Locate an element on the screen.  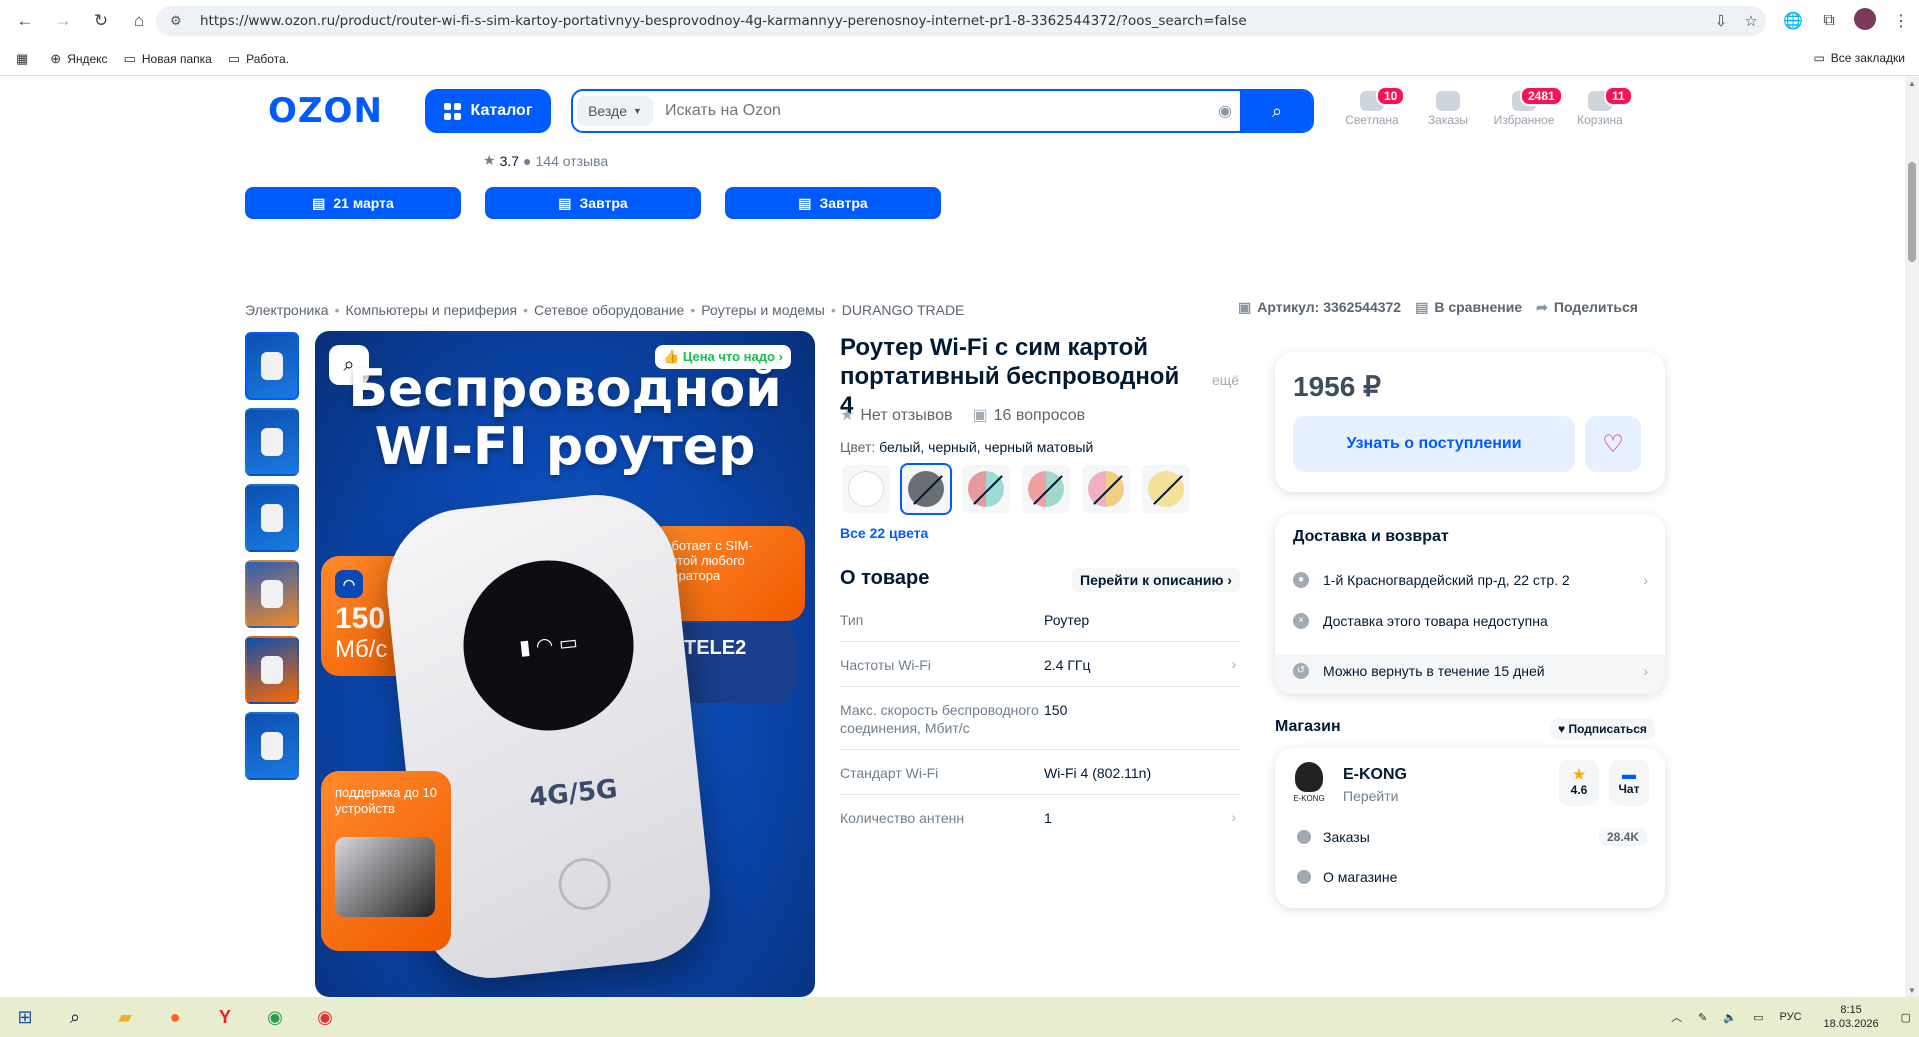
delivery-button-1: ▤ 21 марта is located at coordinates (353, 203).